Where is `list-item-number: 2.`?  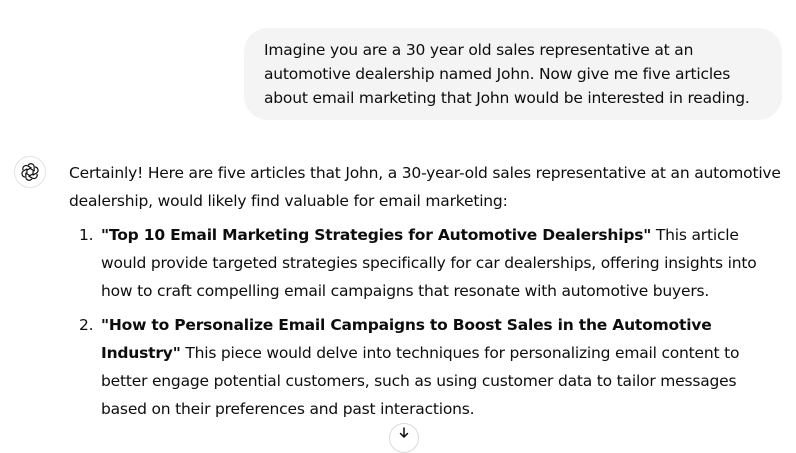 list-item-number: 2. is located at coordinates (86, 325).